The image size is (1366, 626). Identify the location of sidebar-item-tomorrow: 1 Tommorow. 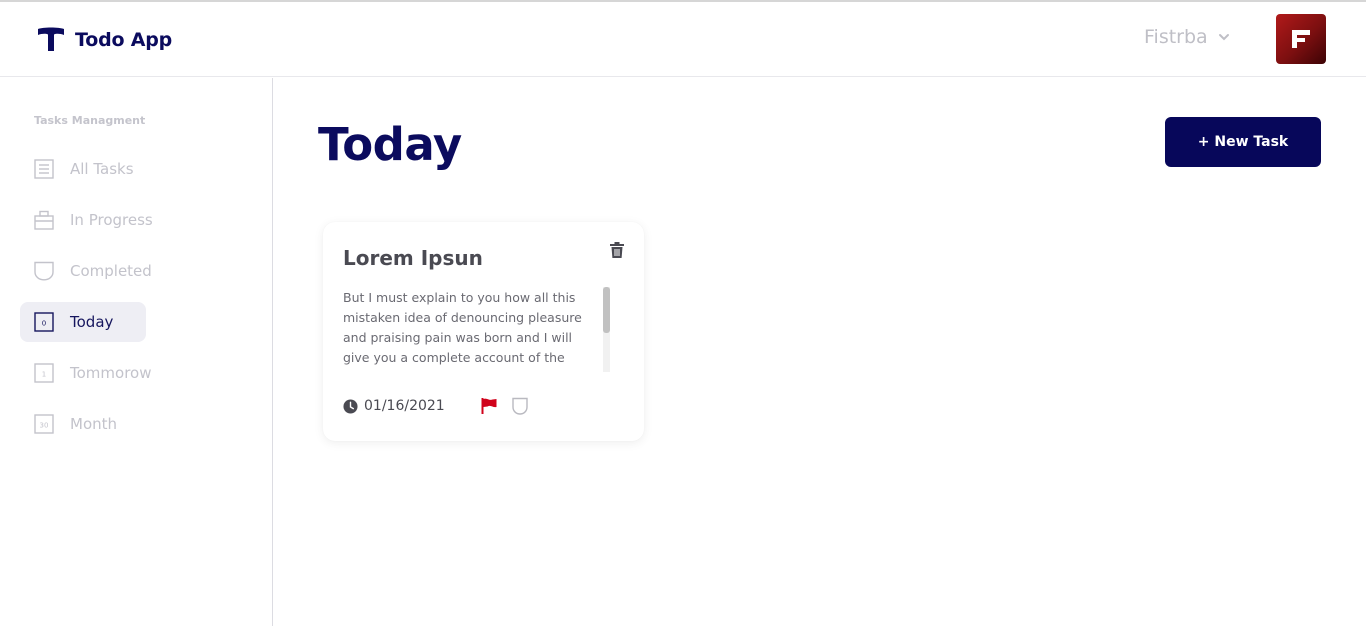
(85, 373).